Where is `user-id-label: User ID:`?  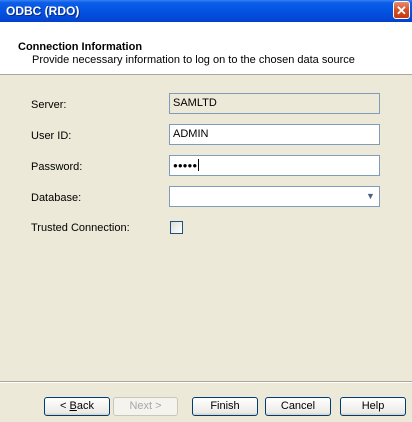 user-id-label: User ID: is located at coordinates (51, 136).